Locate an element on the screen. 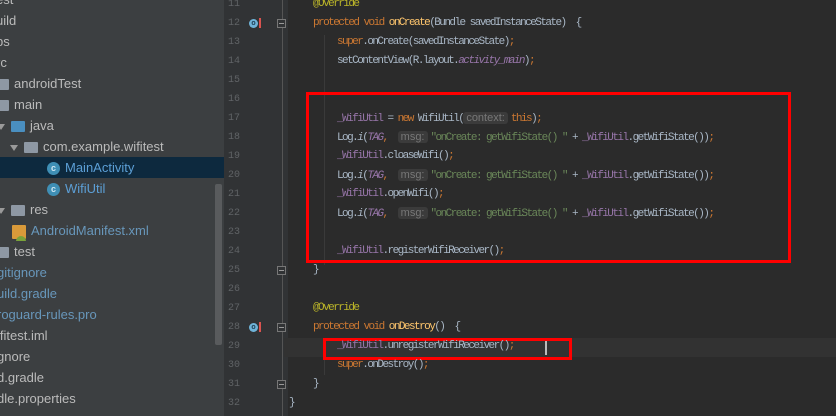 The width and height of the screenshot is (836, 416). code-line: _WifiUtil.openWifi(); is located at coordinates (391, 194).